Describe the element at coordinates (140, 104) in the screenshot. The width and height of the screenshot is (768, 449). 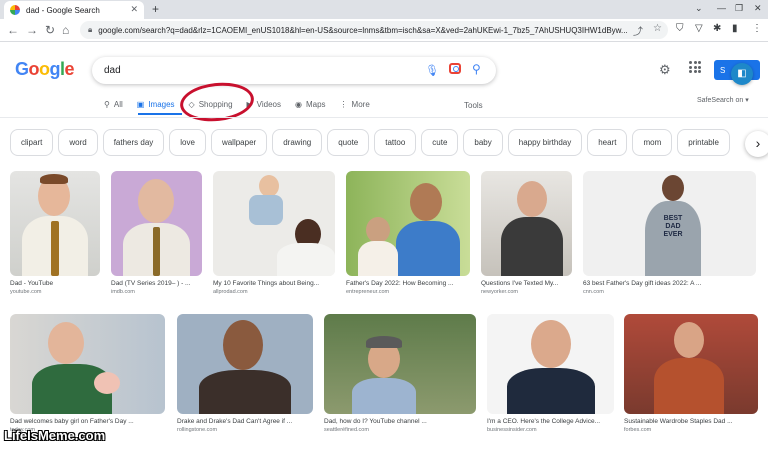
I see `image-icon: ▣` at that location.